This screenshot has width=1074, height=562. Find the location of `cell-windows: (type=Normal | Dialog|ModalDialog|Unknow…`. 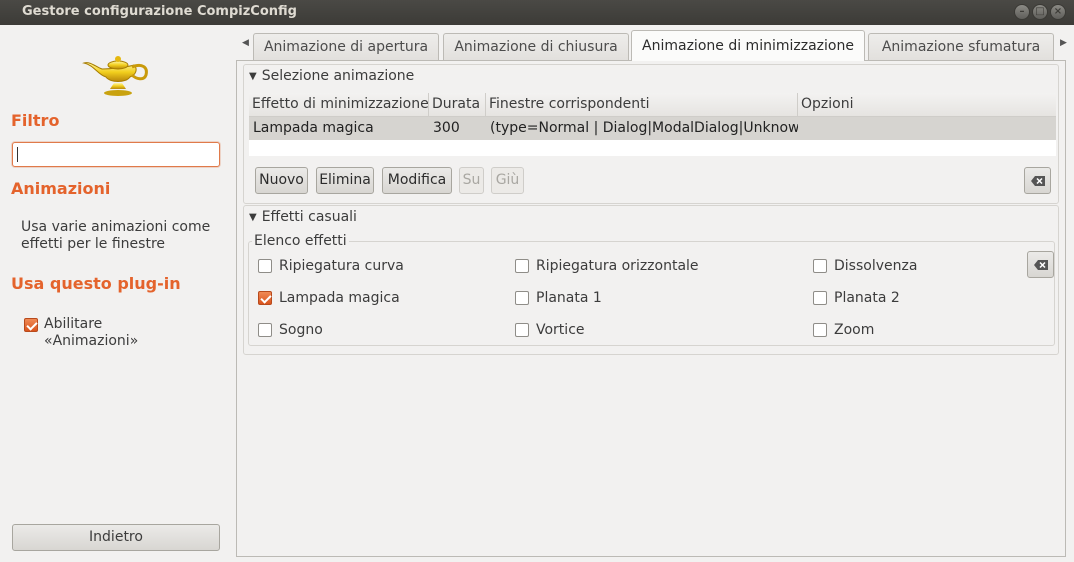

cell-windows: (type=Normal | Dialog|ModalDialog|Unknow… is located at coordinates (644, 128).